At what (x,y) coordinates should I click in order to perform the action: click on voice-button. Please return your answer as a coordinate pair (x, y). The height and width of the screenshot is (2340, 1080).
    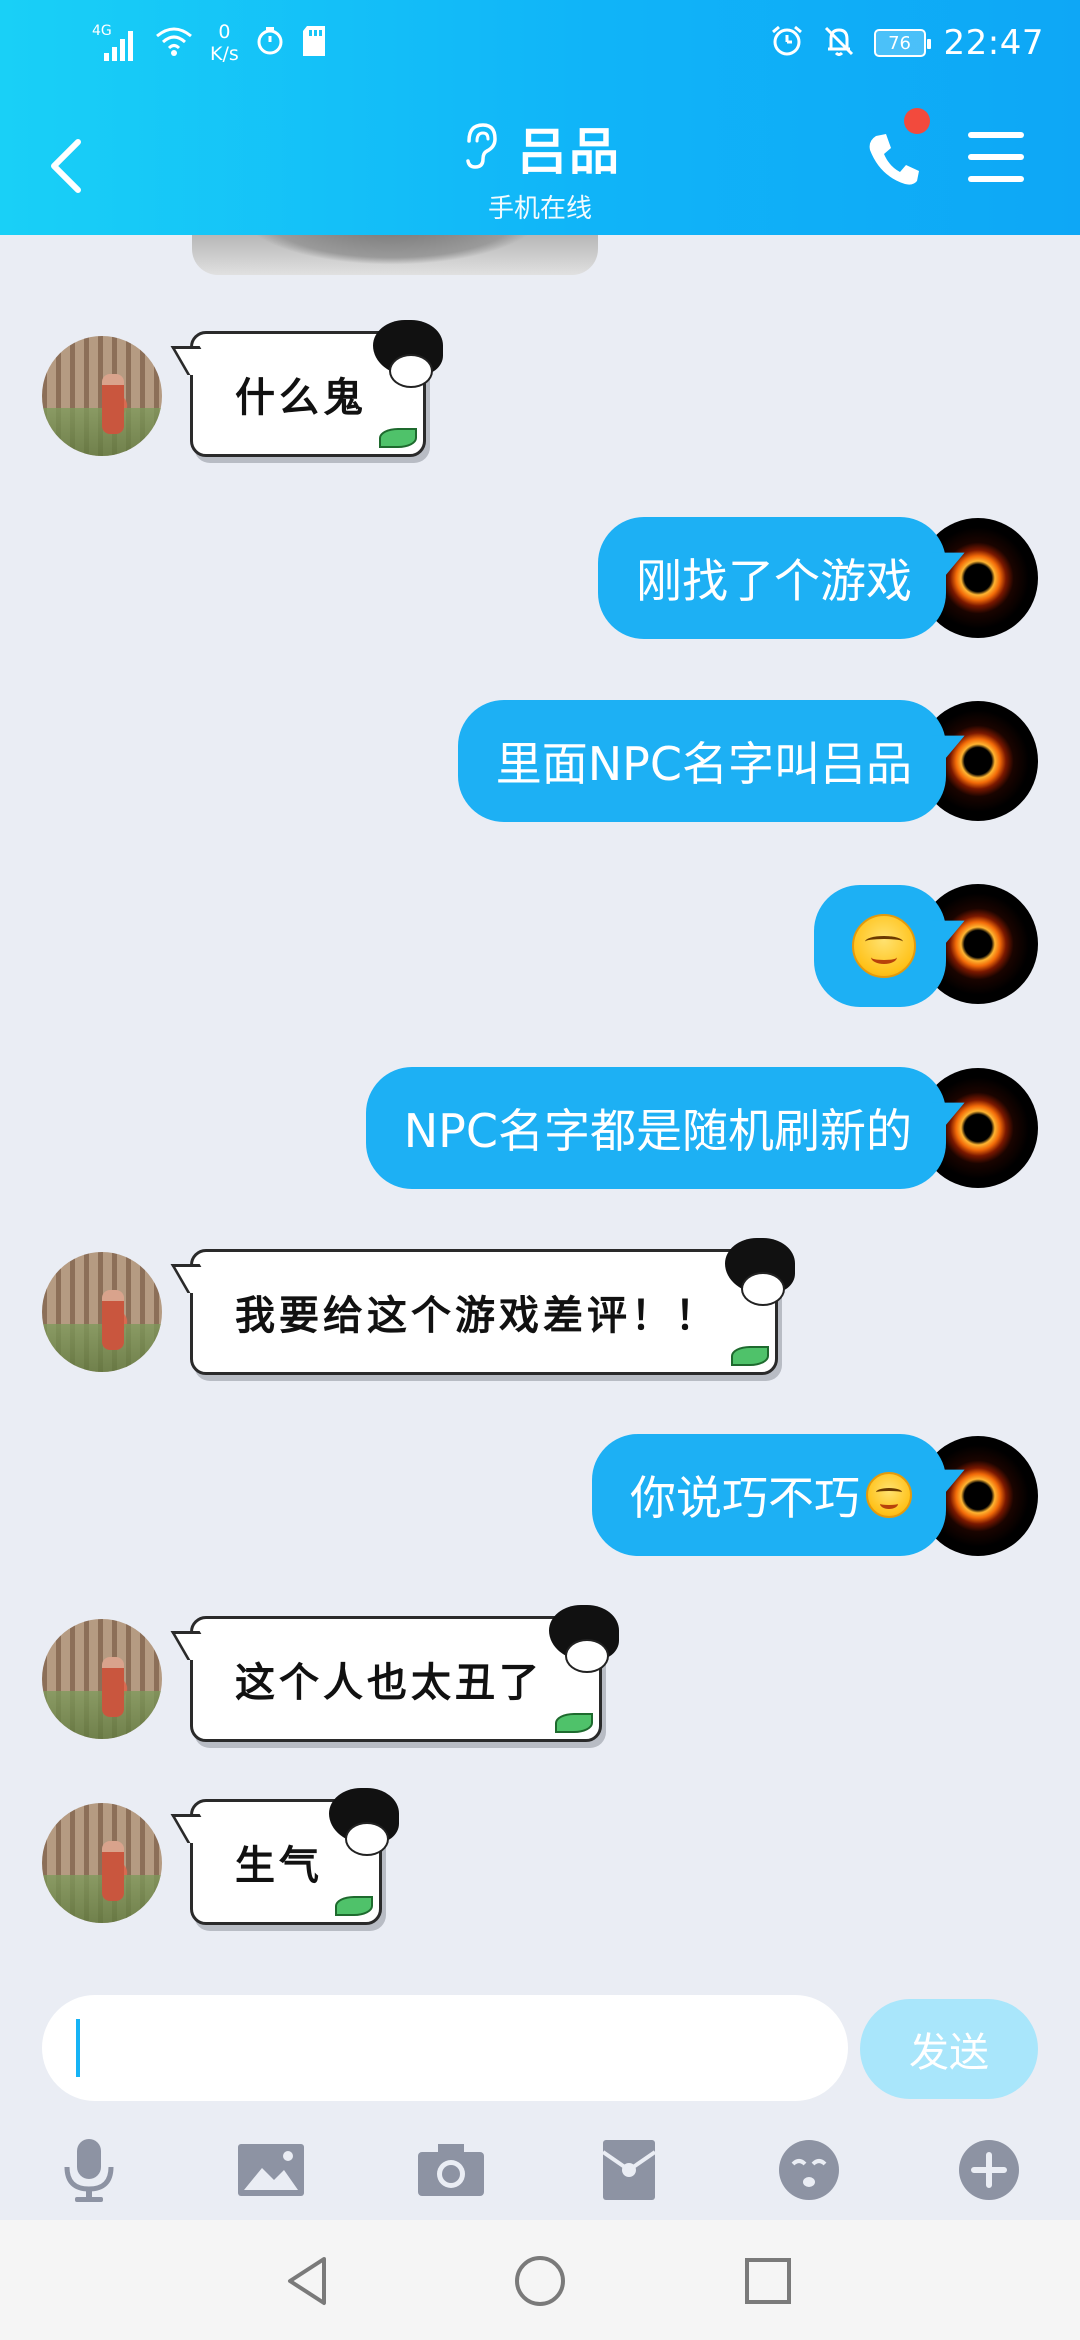
    Looking at the image, I should click on (89, 2170).